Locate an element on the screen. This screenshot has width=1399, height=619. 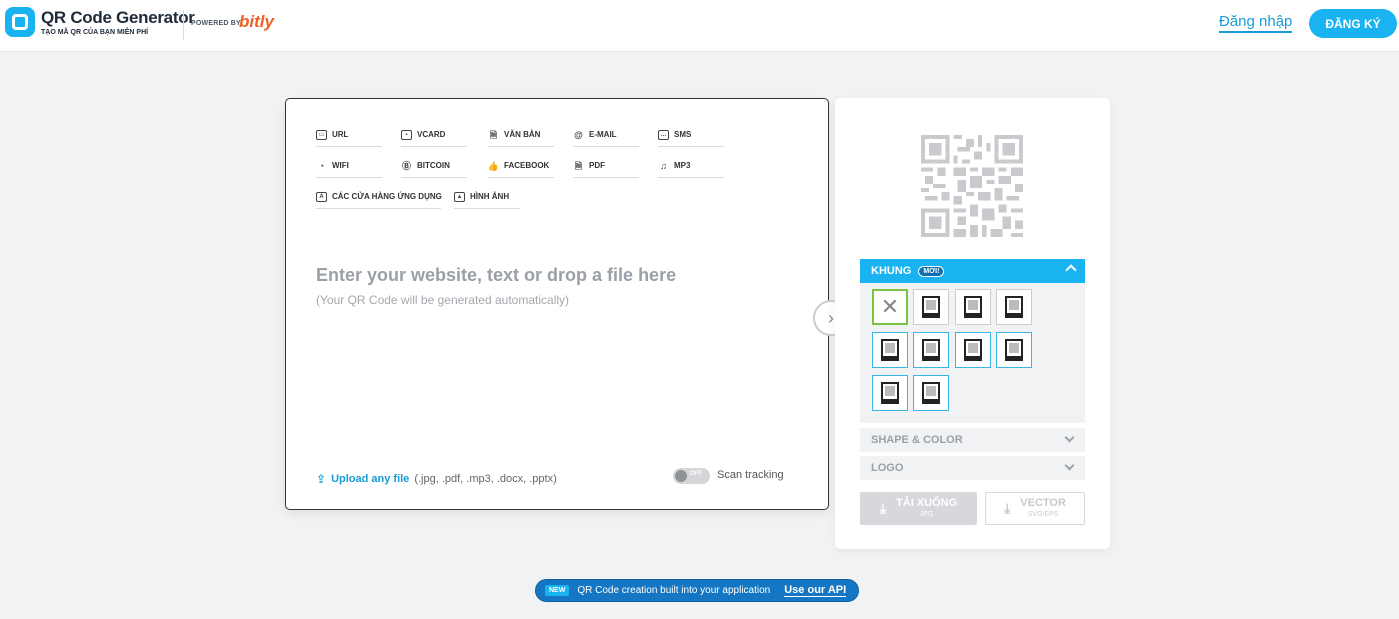
frame-label: KHUNG is located at coordinates (891, 271).